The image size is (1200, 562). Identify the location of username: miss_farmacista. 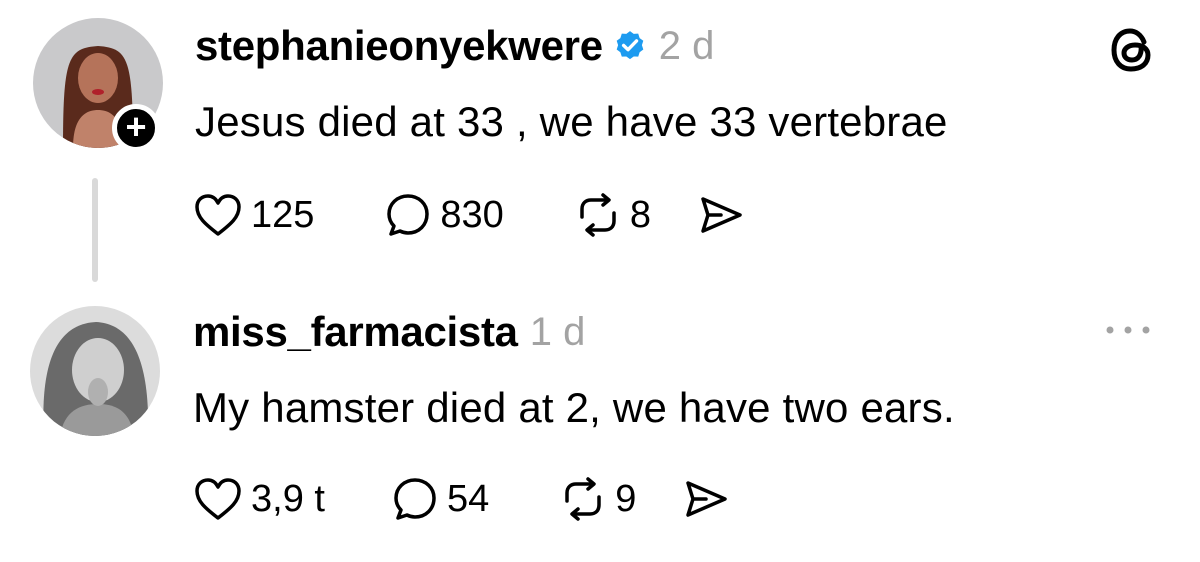
(355, 332).